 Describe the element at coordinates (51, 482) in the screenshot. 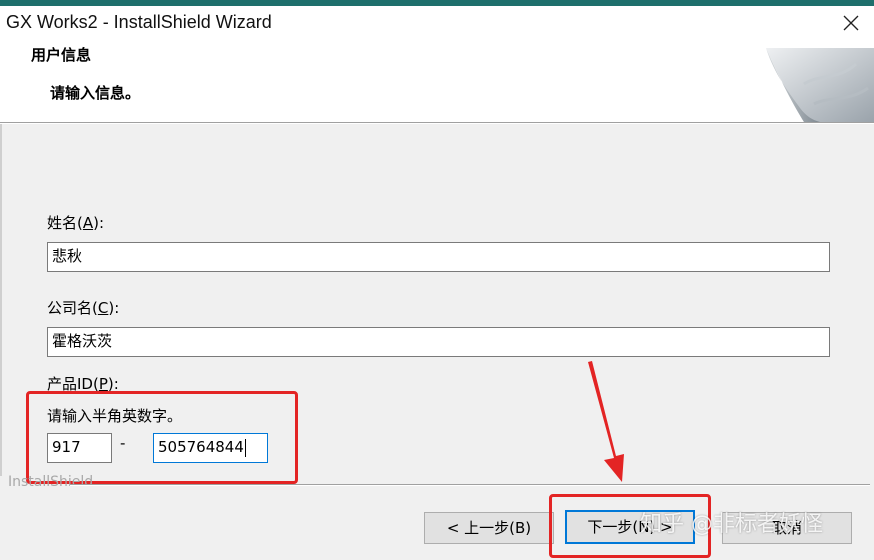

I see `installshield-brand: InstallShield` at that location.